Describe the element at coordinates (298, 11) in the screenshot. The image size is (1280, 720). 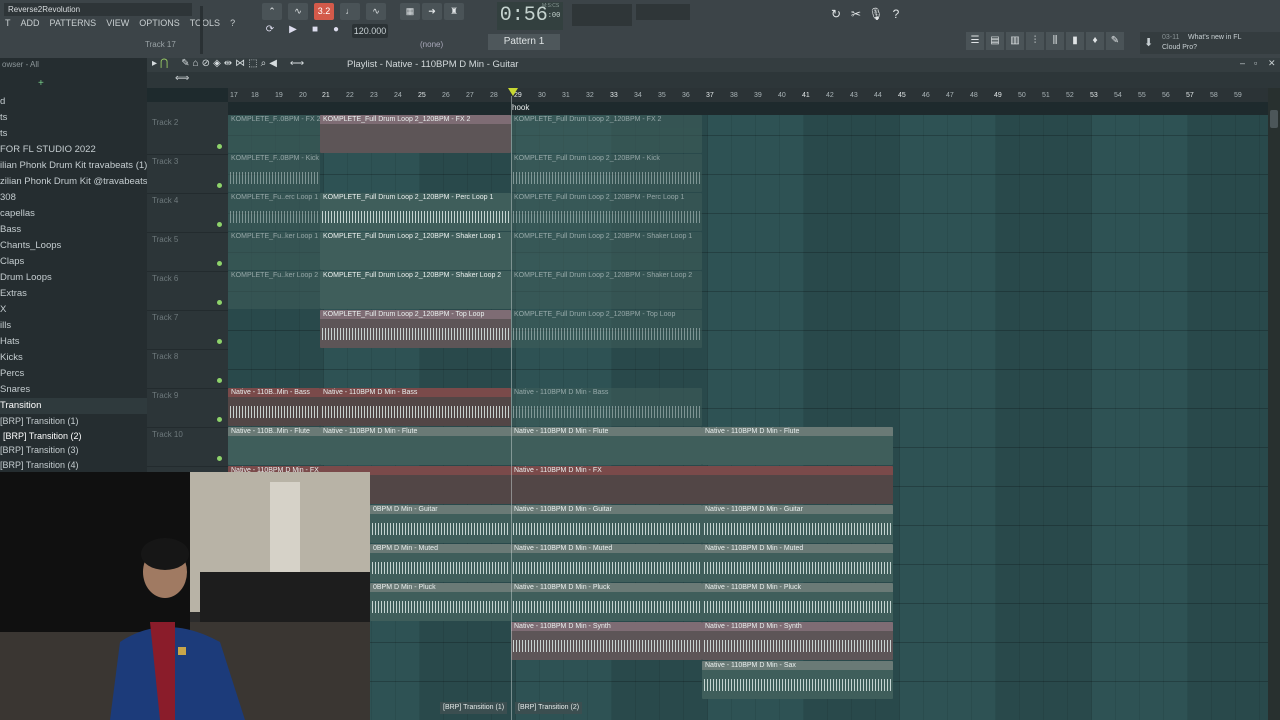
I see `wave-icon: ∿` at that location.